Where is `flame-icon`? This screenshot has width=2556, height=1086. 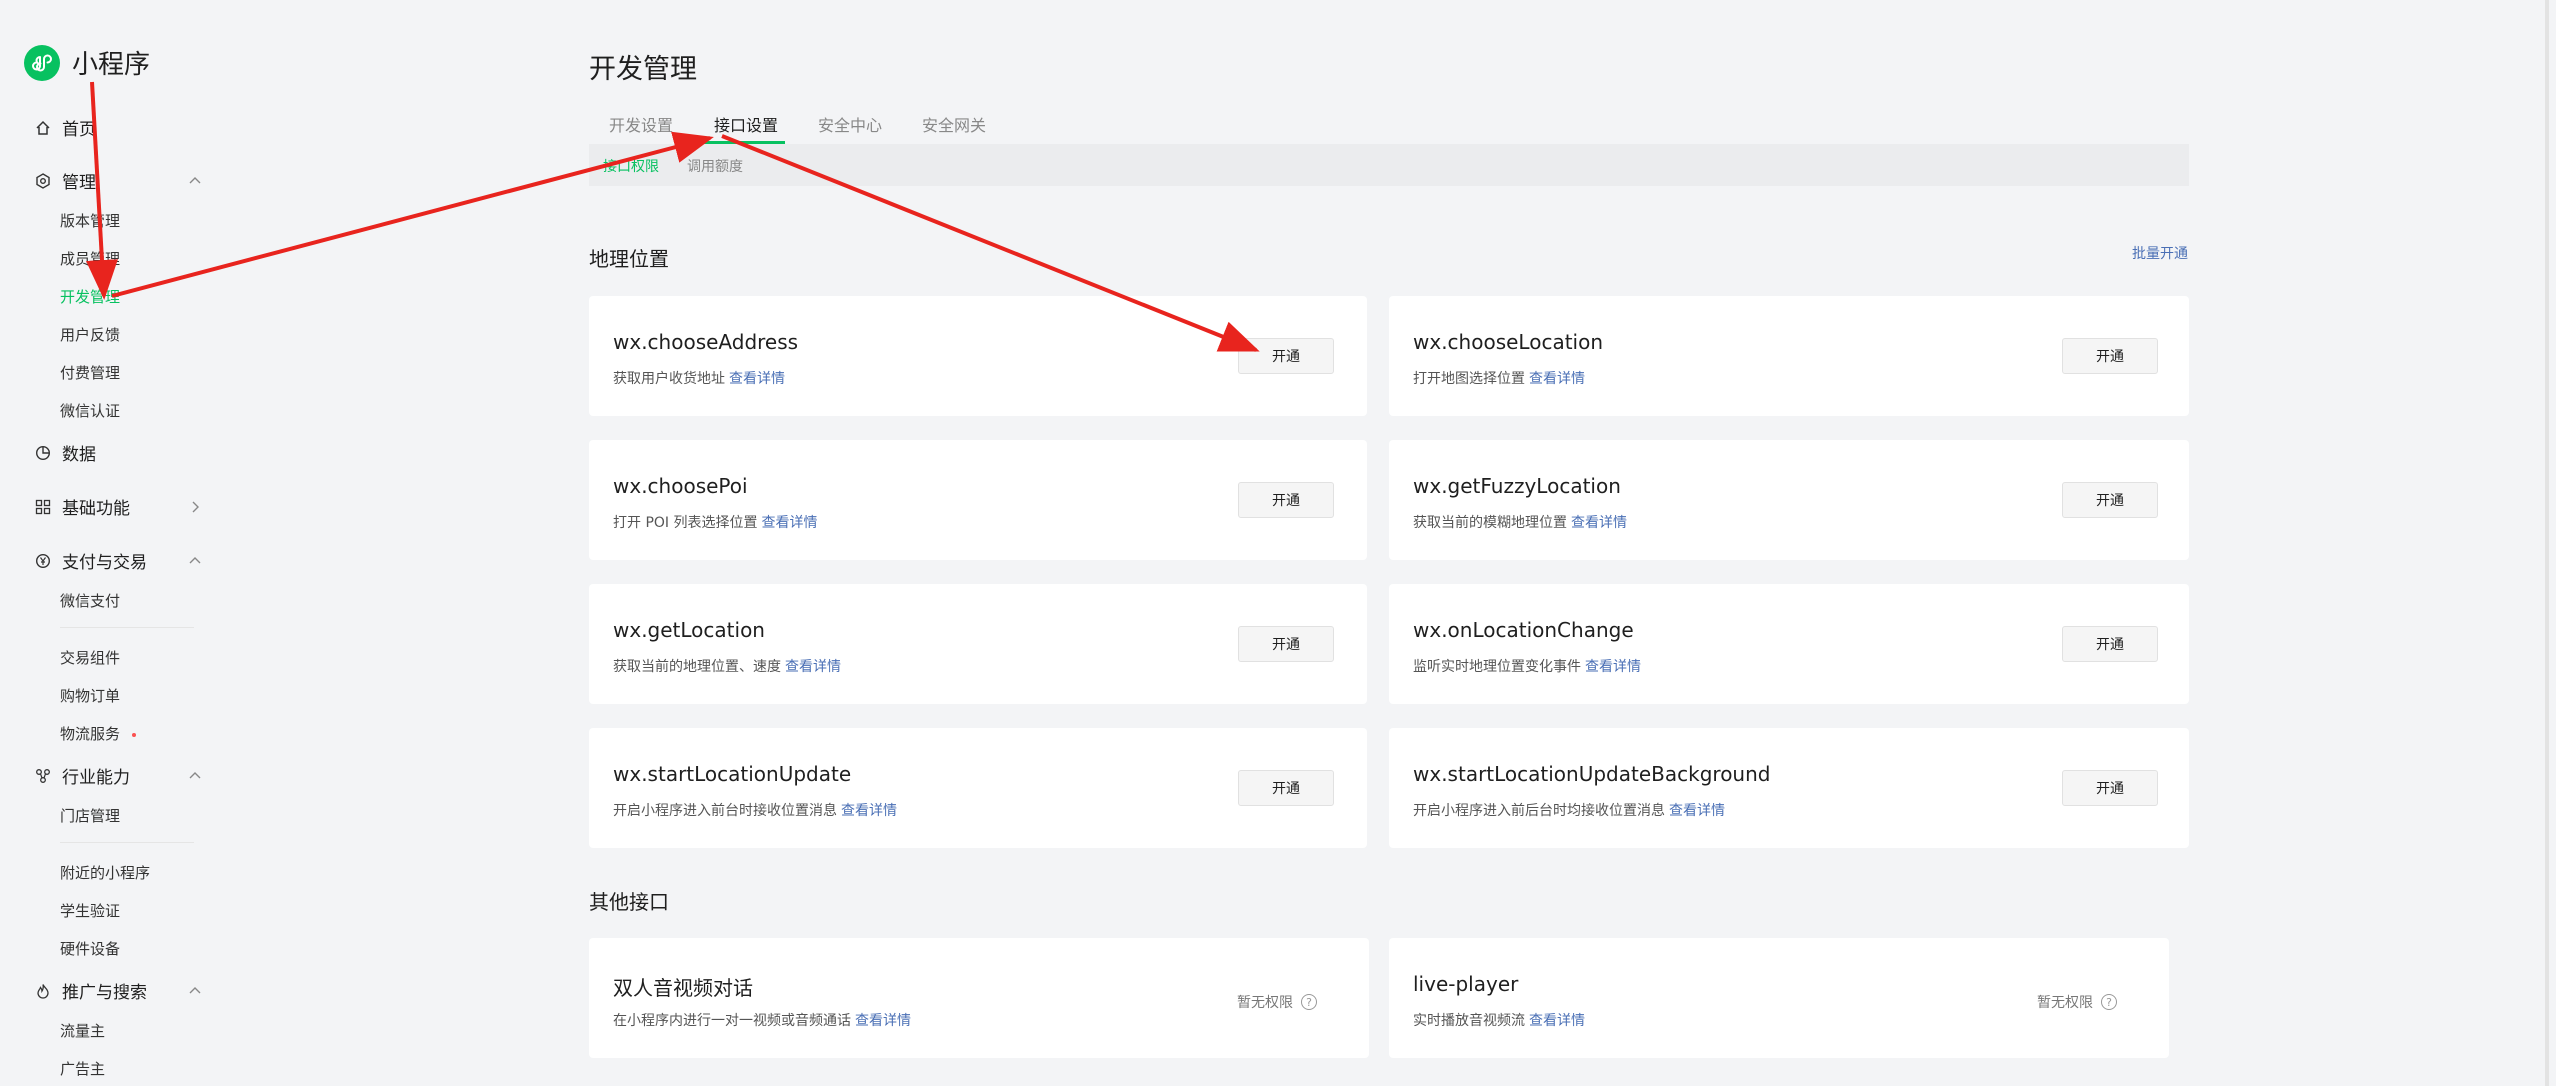 flame-icon is located at coordinates (43, 991).